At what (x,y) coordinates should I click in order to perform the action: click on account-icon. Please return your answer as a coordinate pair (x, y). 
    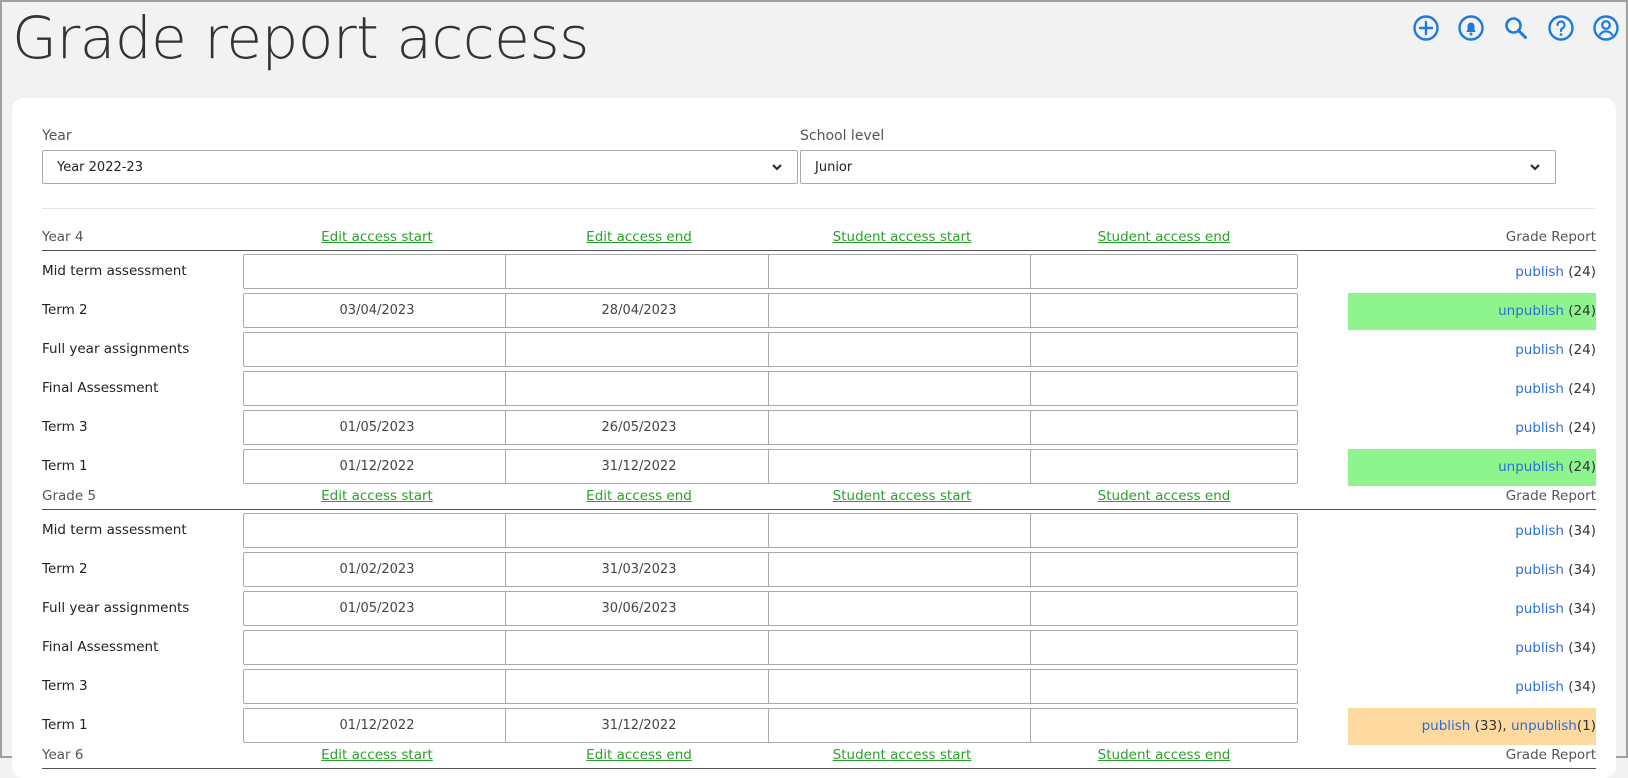
    Looking at the image, I should click on (1606, 28).